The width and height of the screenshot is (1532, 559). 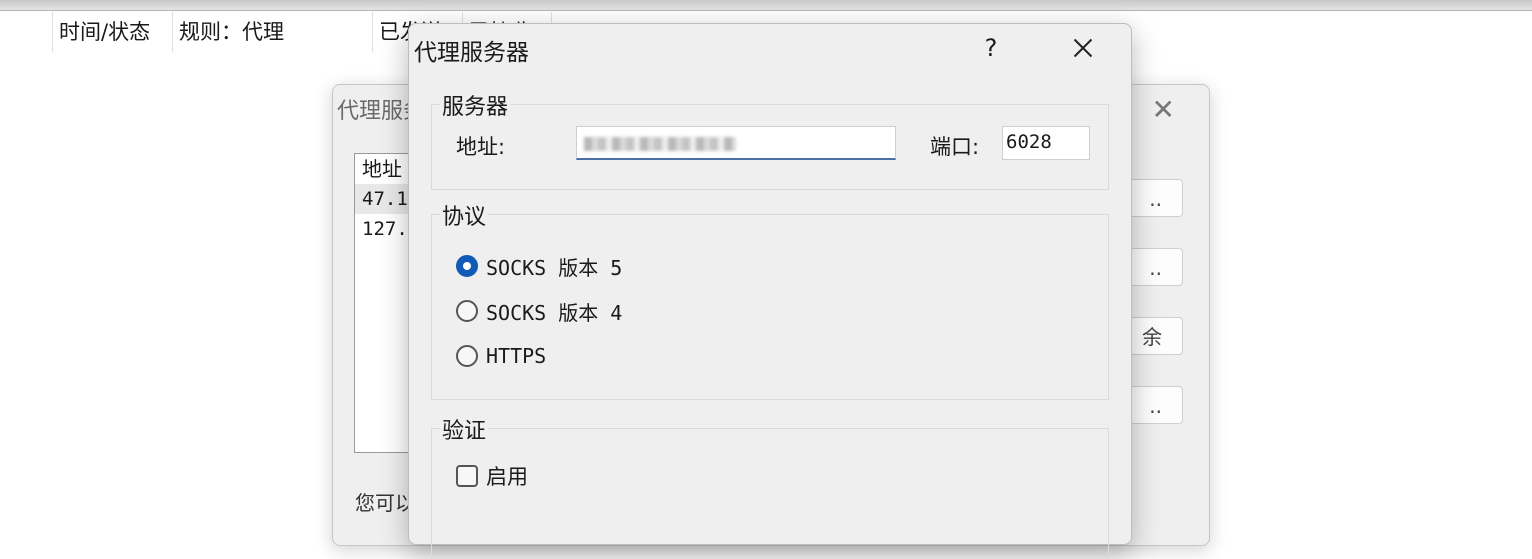 I want to click on protocol-option-label: HTTPS, so click(x=516, y=356).